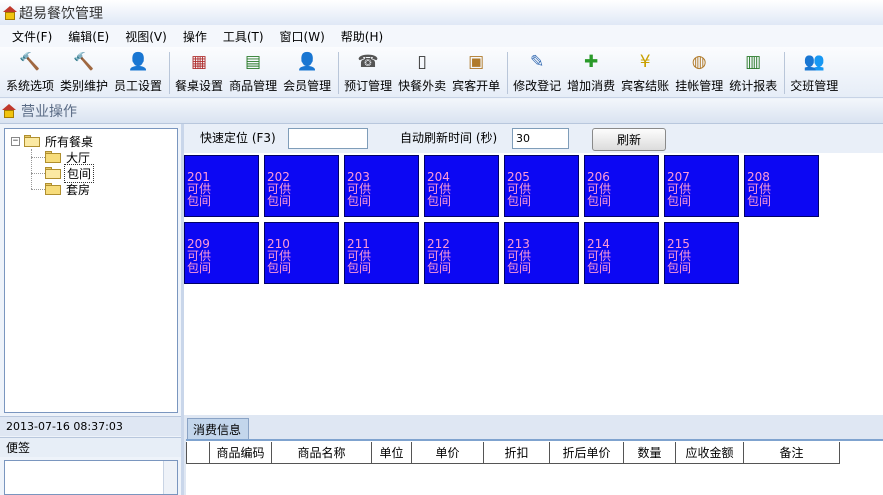 Image resolution: width=883 pixels, height=495 pixels. I want to click on consumption-grid: 商品编码 商品名称 单位 单价 折扣 折后单价 数量 应收金额 备注, so click(534, 467).